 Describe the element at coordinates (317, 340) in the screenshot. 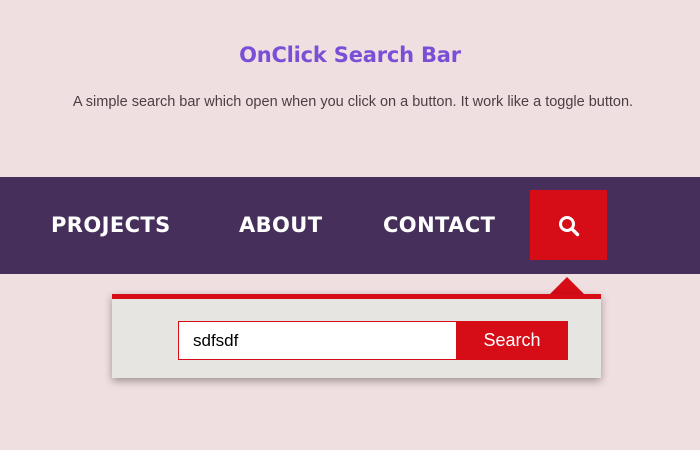

I see `search-input` at that location.